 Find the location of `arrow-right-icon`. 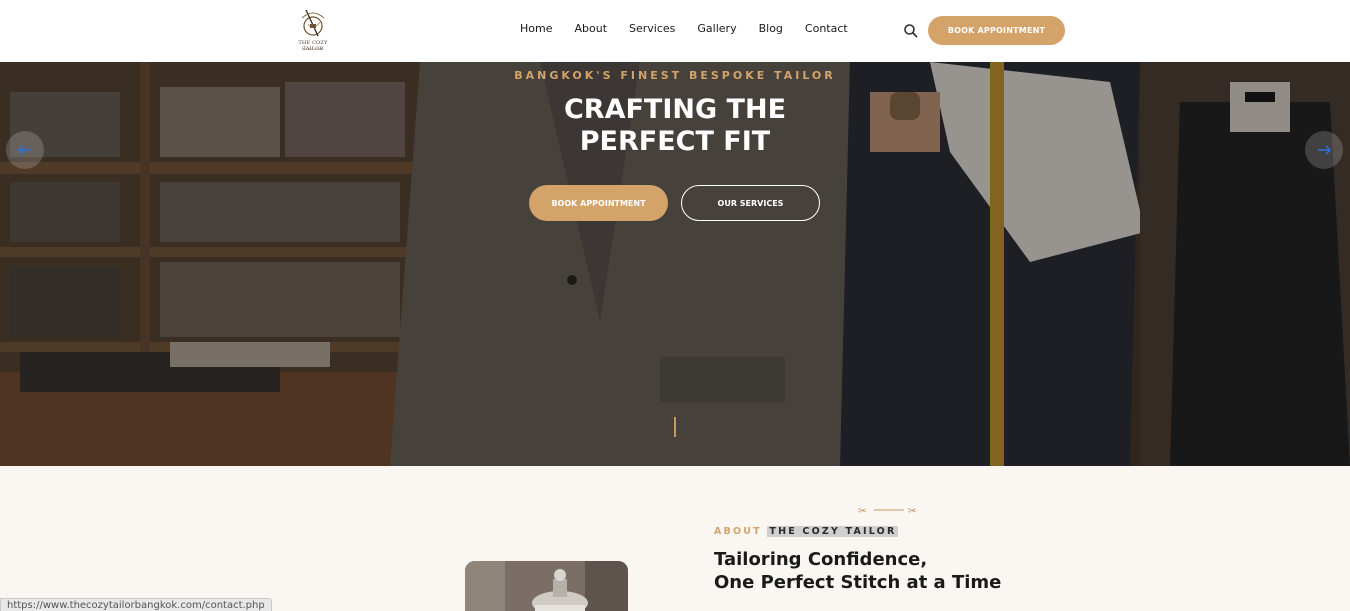

arrow-right-icon is located at coordinates (1325, 150).